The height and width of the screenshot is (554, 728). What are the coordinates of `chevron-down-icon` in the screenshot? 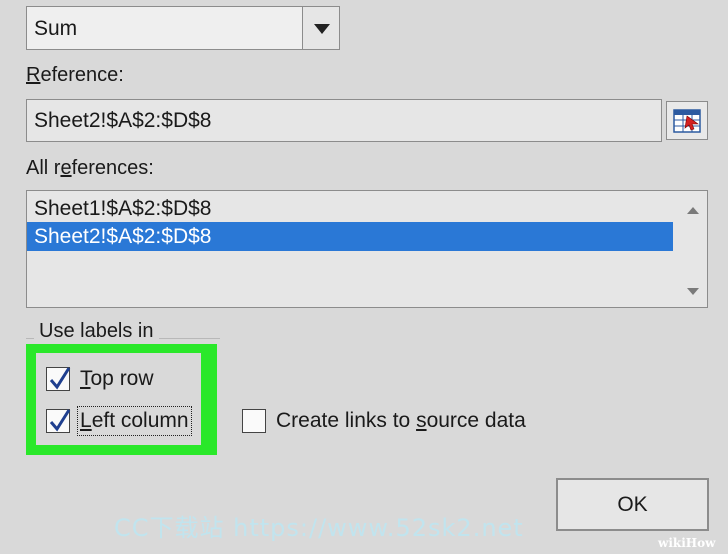 It's located at (322, 29).